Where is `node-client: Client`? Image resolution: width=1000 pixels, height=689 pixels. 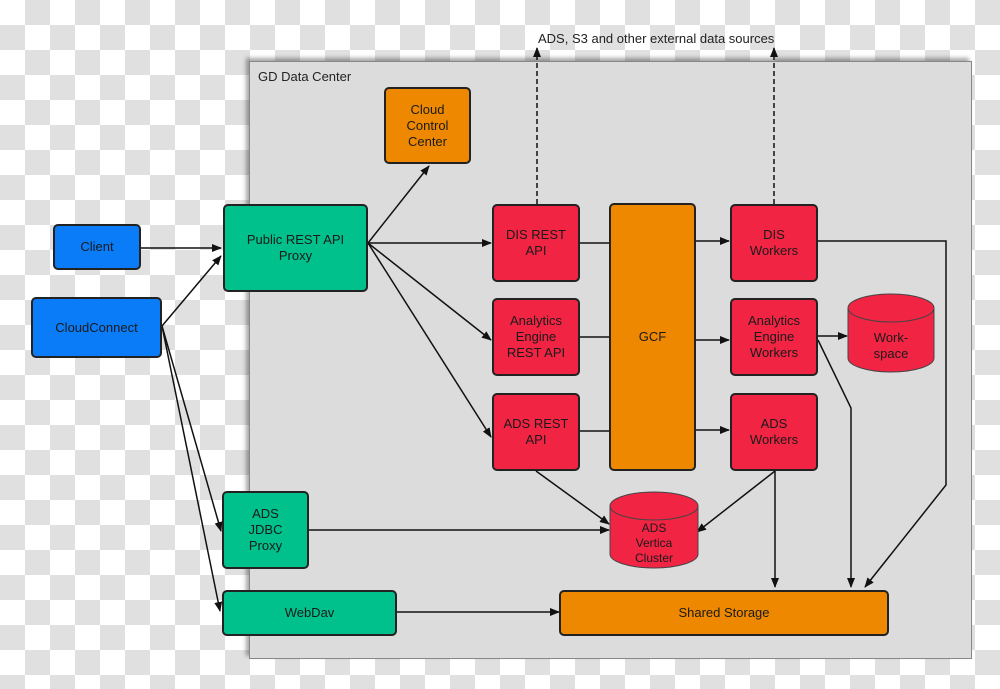 node-client: Client is located at coordinates (97, 247).